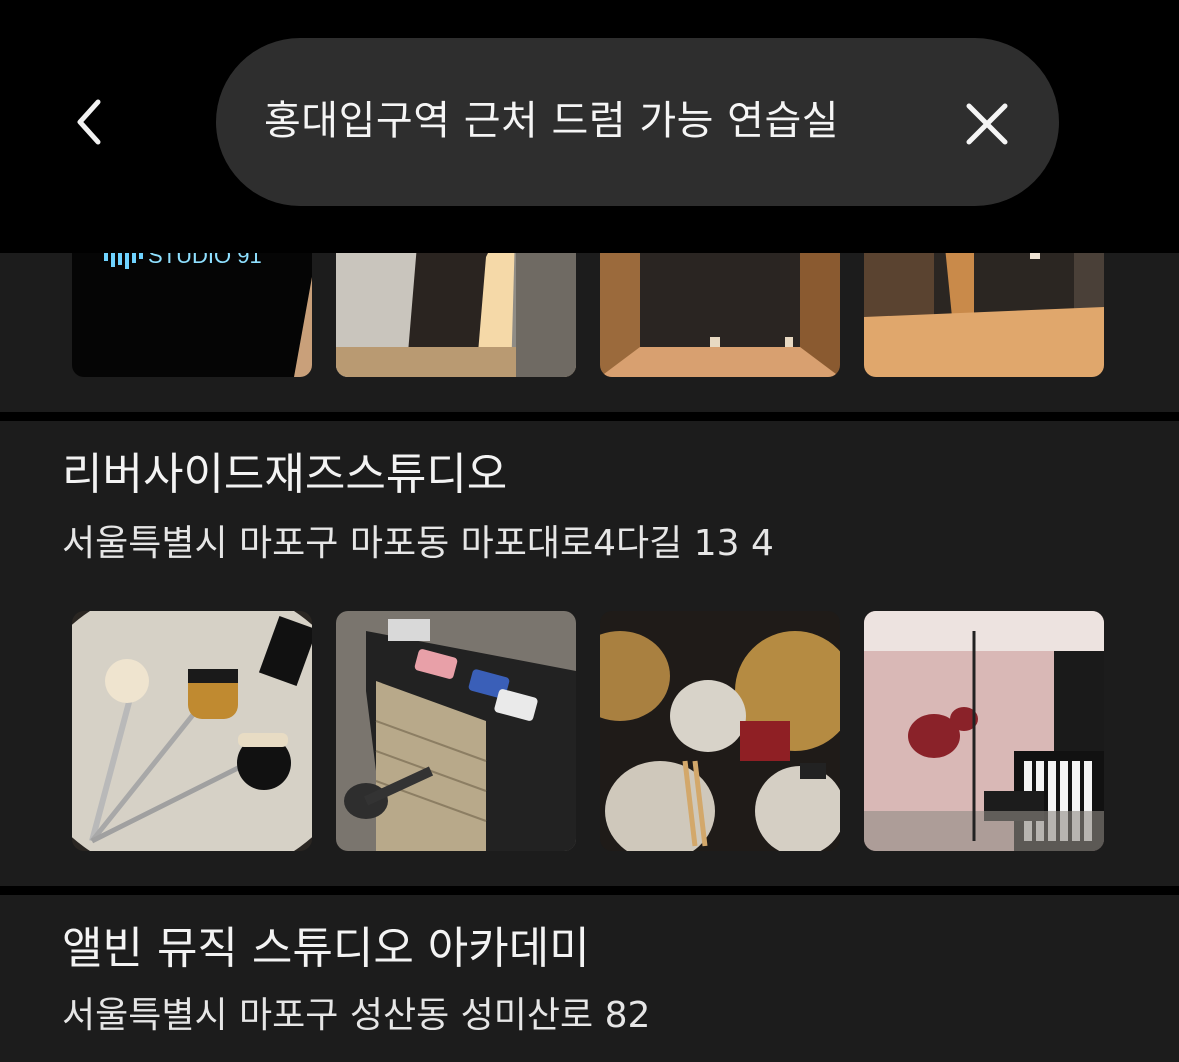 The width and height of the screenshot is (1179, 1062). I want to click on result-address: 서울특별시 마포구 마포동 마포대로4다길 13 4, so click(418, 543).